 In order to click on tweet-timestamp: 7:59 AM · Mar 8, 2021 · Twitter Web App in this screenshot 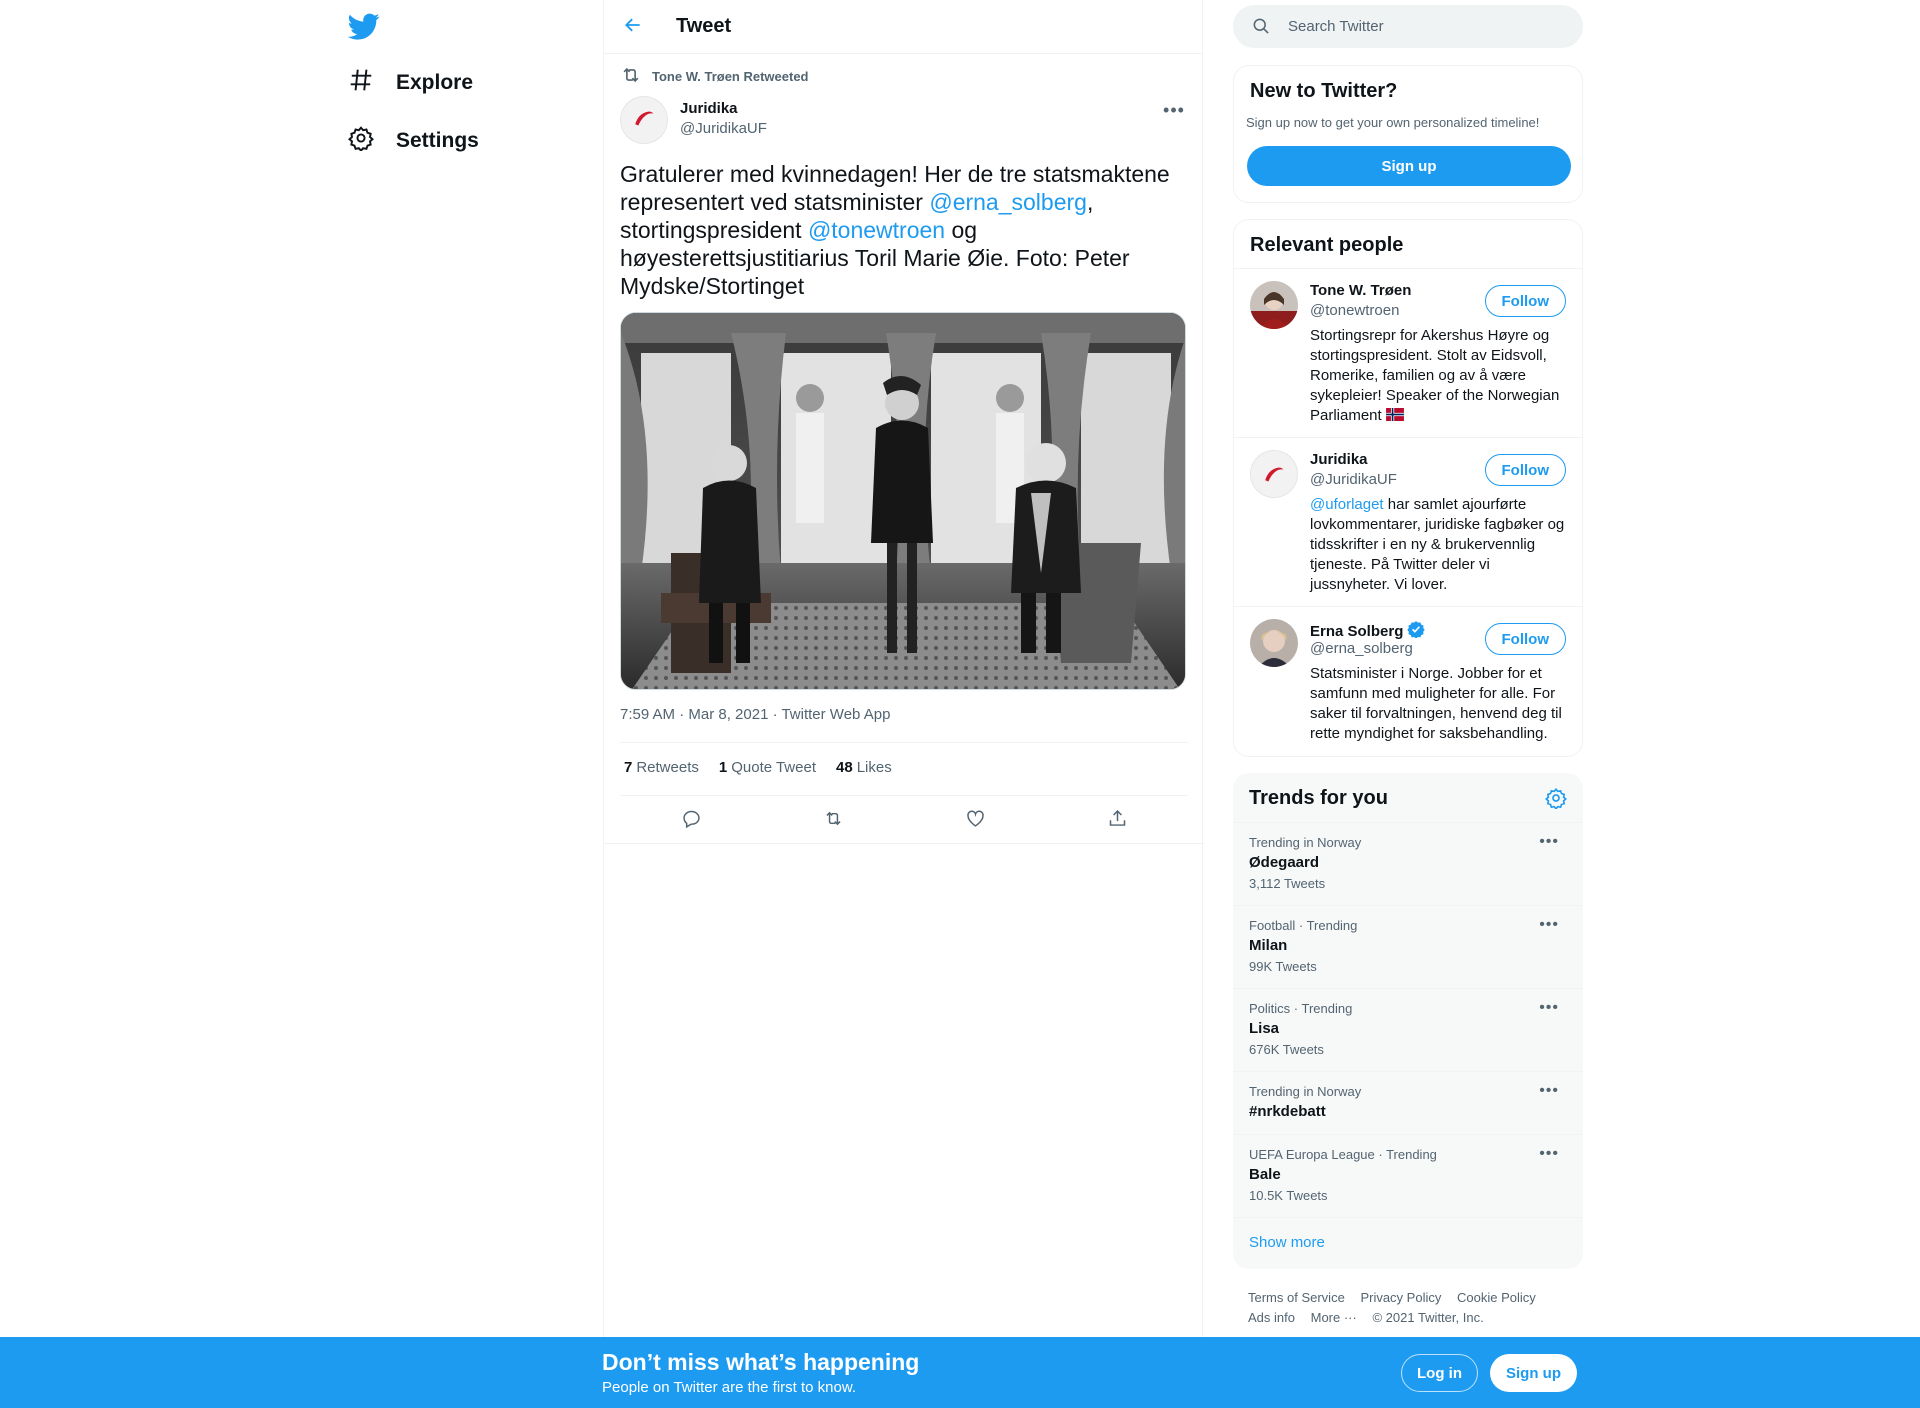, I will do `click(755, 714)`.